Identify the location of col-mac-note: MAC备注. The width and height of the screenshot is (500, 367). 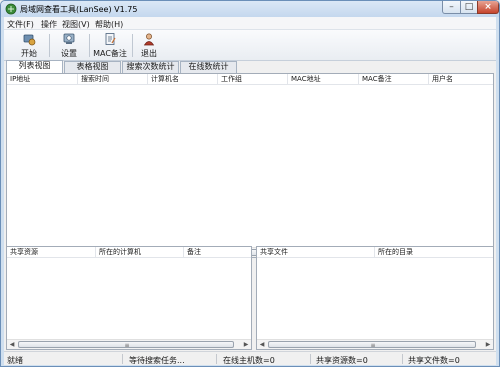
(394, 79).